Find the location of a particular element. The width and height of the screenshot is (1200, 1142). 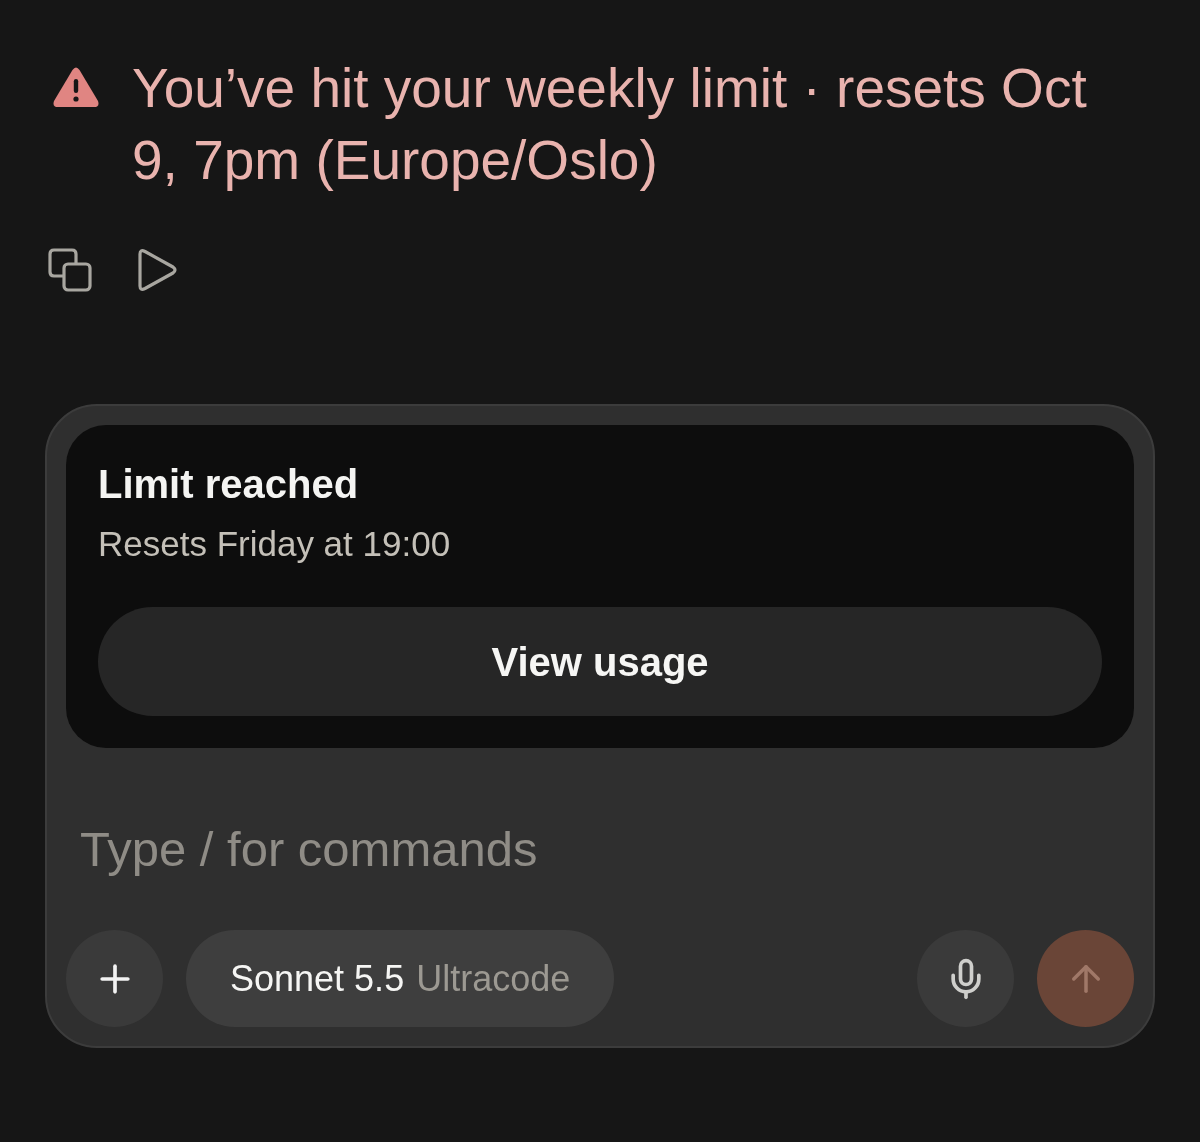

warning-icon is located at coordinates (76, 87).